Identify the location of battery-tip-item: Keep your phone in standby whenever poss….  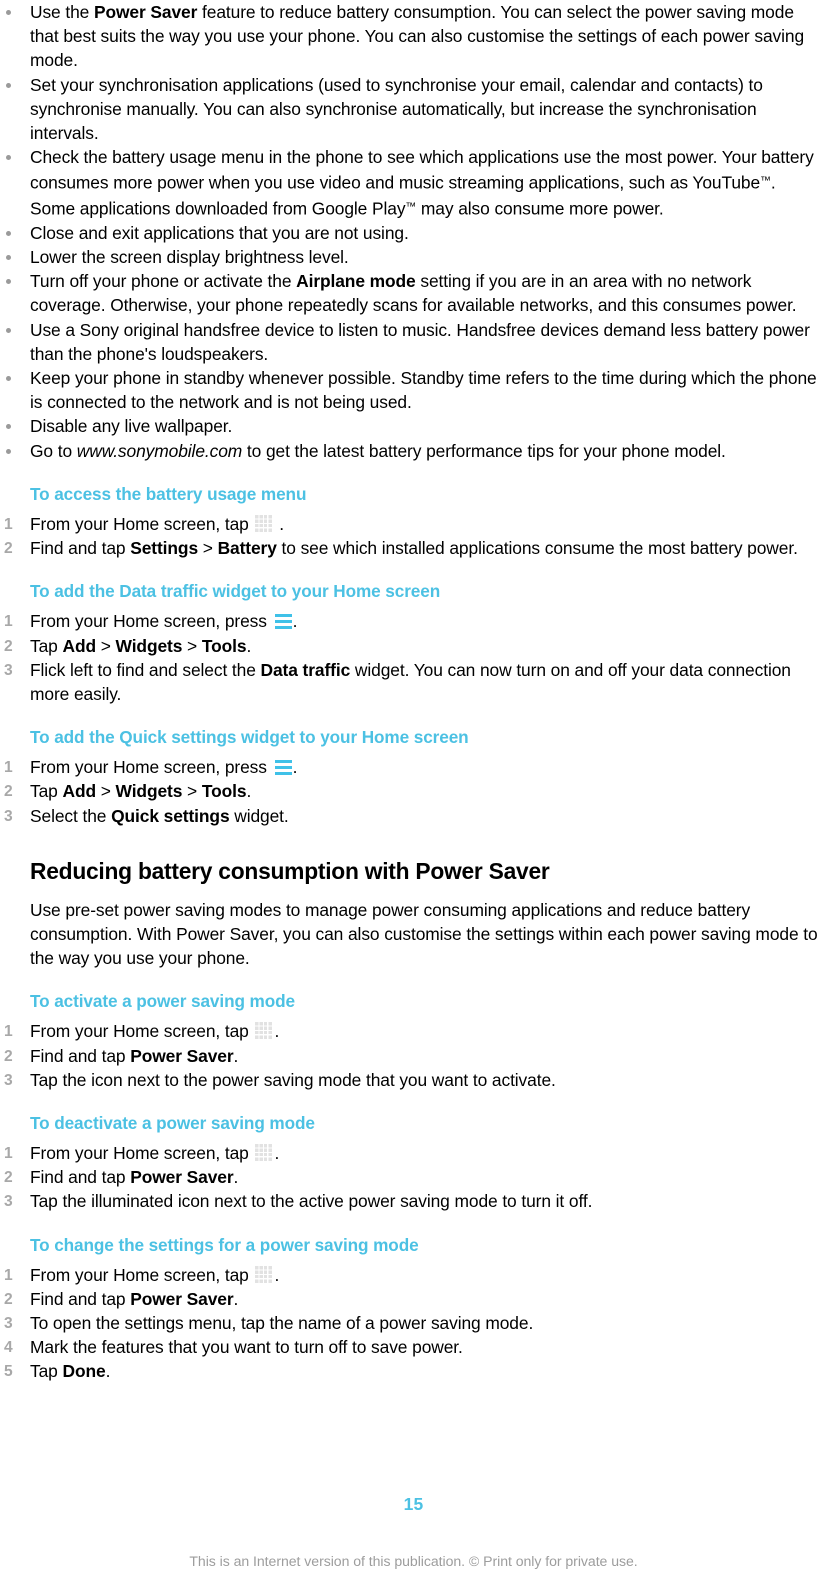
(413, 390).